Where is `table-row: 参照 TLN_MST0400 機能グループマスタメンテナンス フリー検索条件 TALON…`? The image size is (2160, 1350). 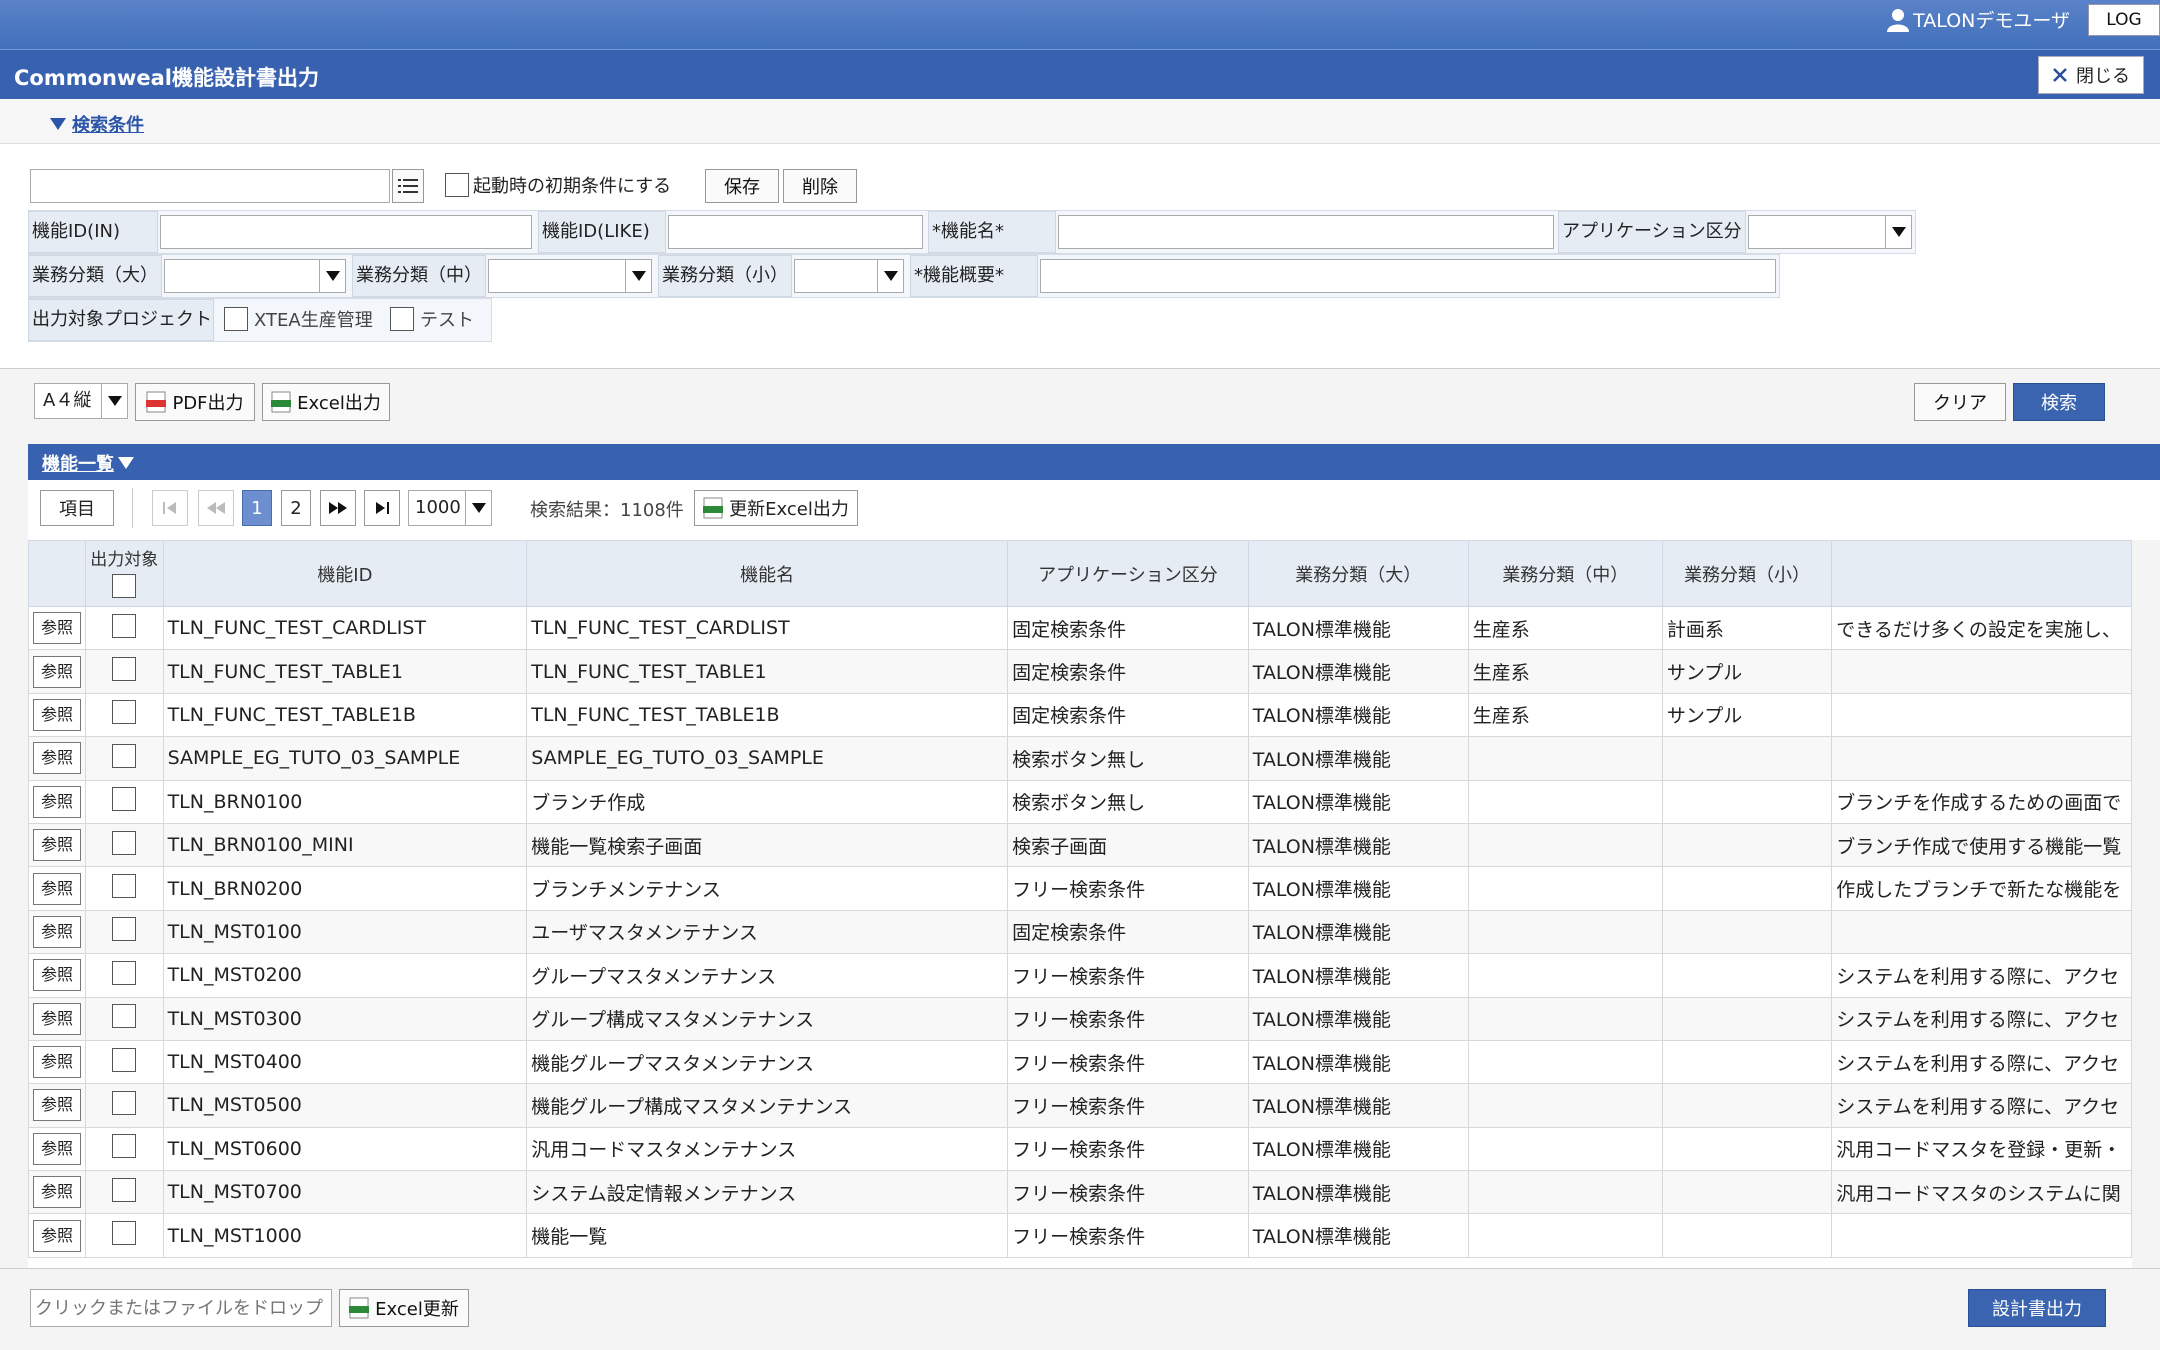 table-row: 参照 TLN_MST0400 機能グループマスタメンテナンス フリー検索条件 TALON… is located at coordinates (1080, 1062).